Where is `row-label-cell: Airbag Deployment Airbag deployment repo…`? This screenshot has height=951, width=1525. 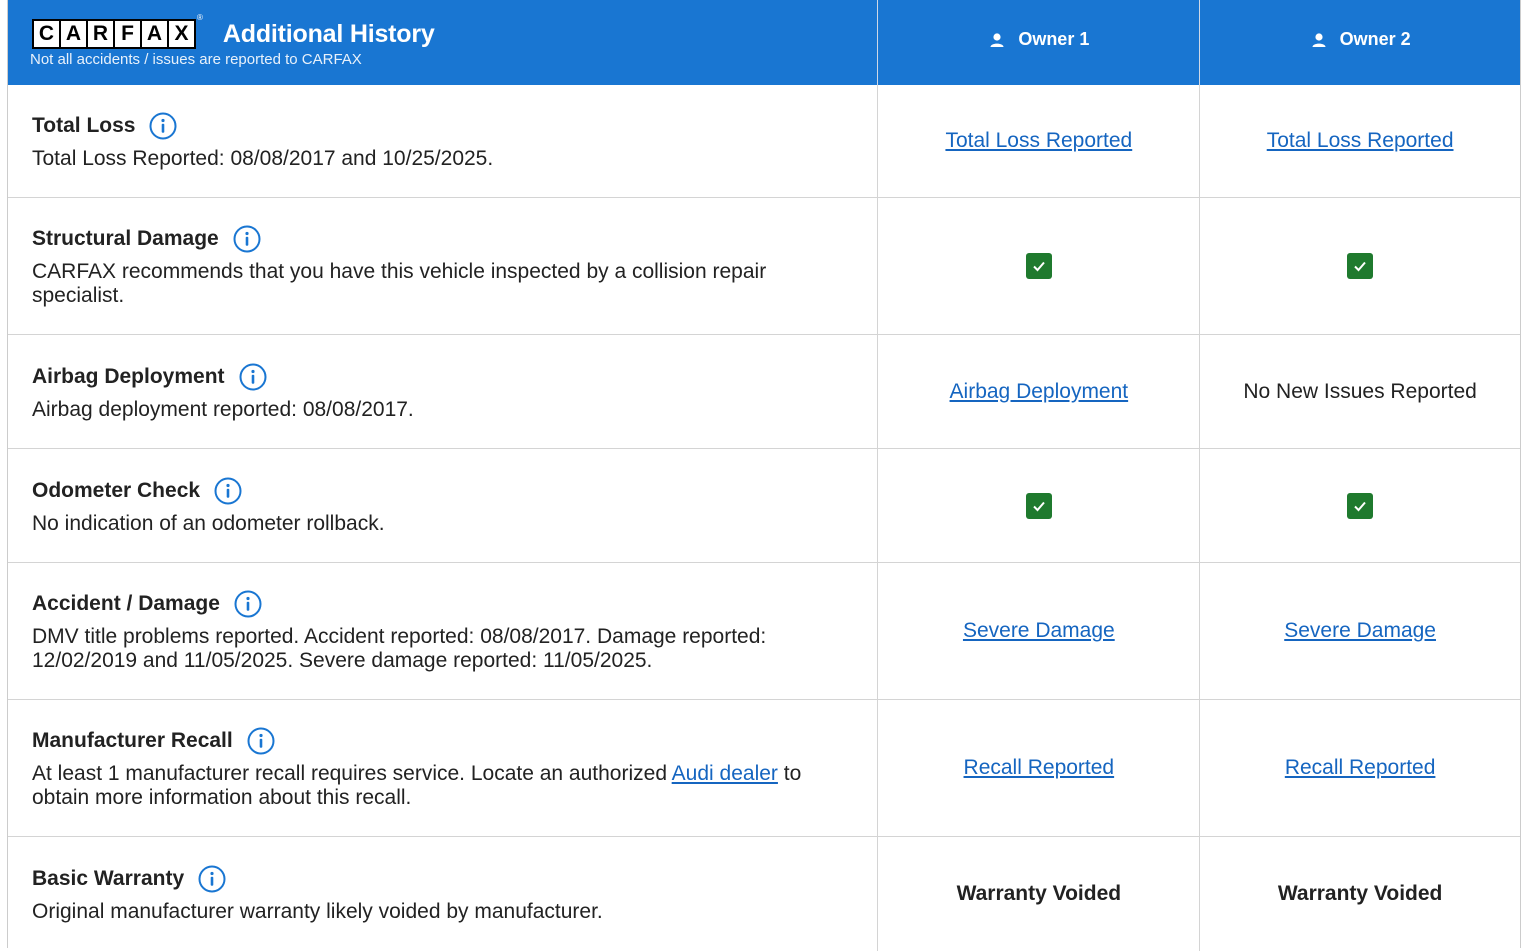
row-label-cell: Airbag Deployment Airbag deployment repo… is located at coordinates (443, 391).